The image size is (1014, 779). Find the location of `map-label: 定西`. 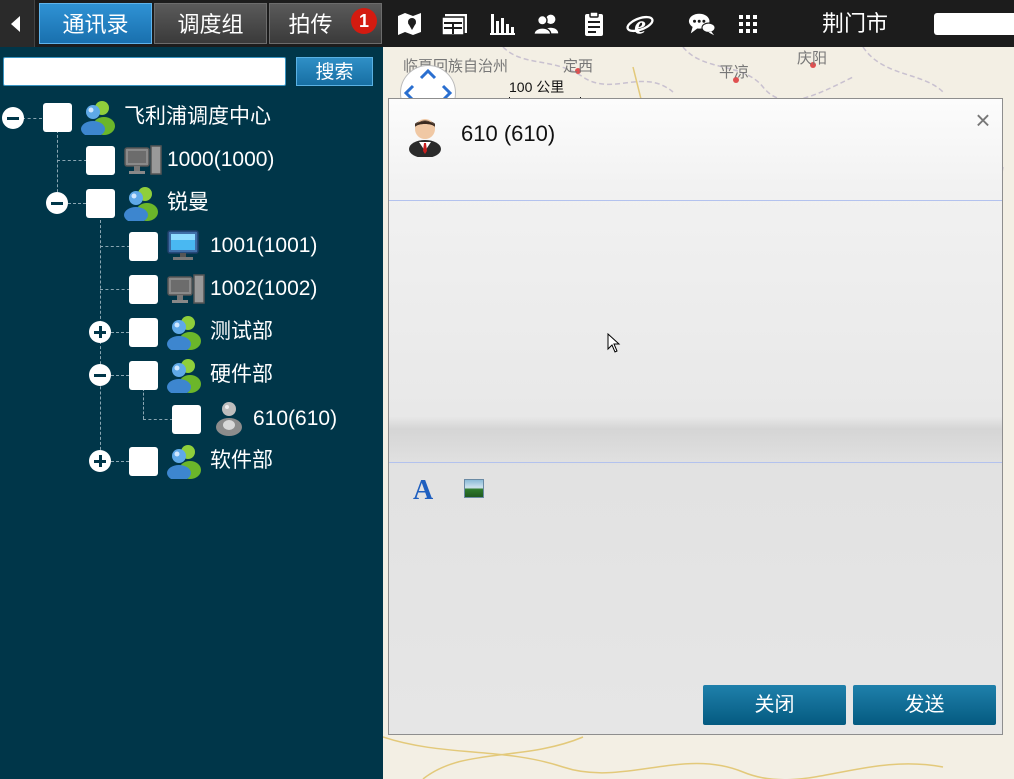

map-label: 定西 is located at coordinates (578, 66).